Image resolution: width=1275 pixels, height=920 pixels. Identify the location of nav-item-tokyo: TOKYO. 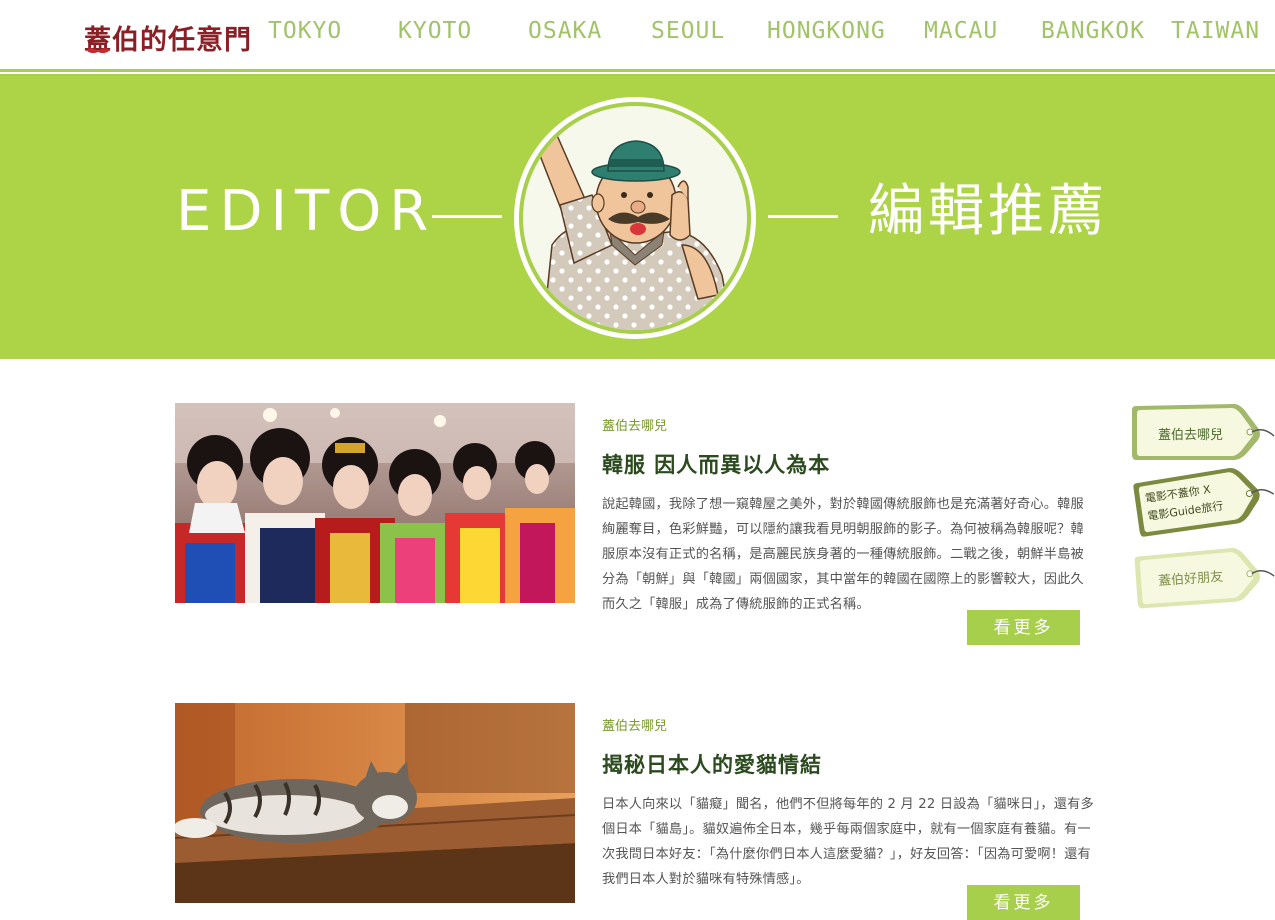
(305, 31).